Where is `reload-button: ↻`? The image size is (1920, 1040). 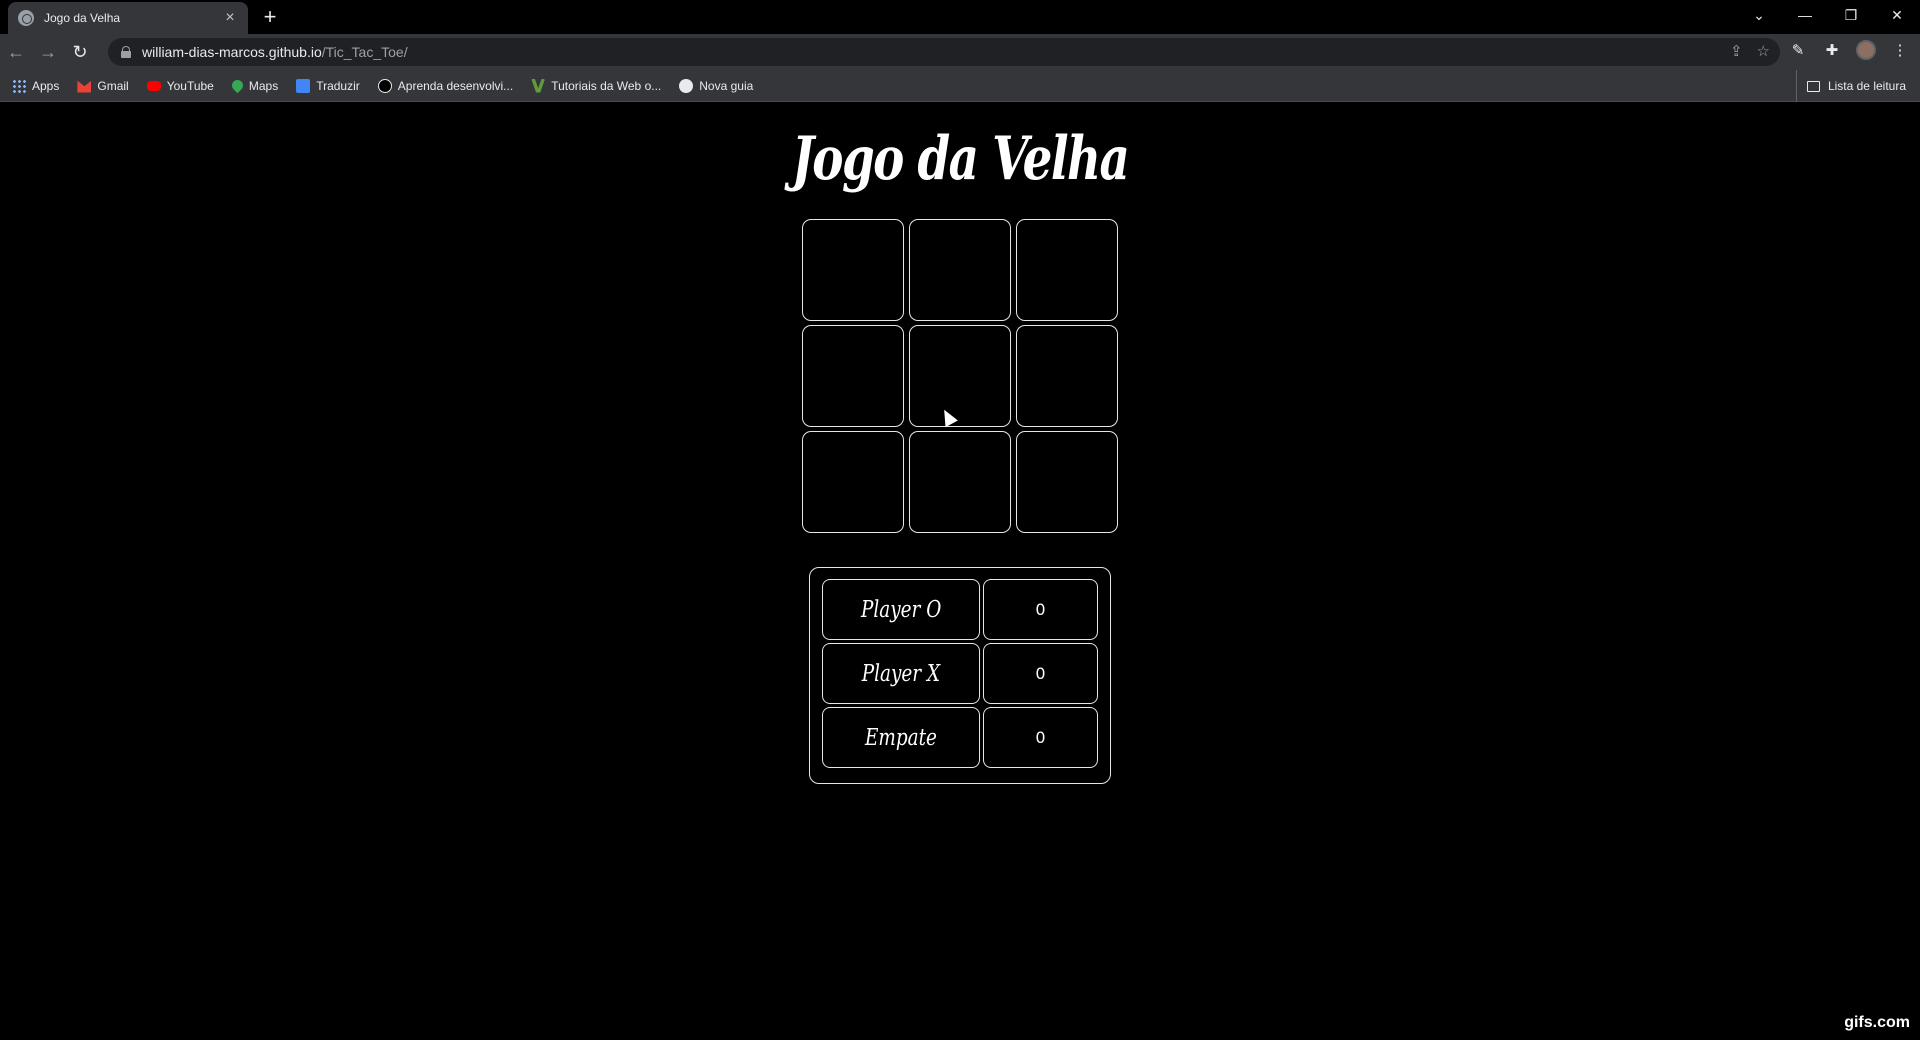 reload-button: ↻ is located at coordinates (80, 52).